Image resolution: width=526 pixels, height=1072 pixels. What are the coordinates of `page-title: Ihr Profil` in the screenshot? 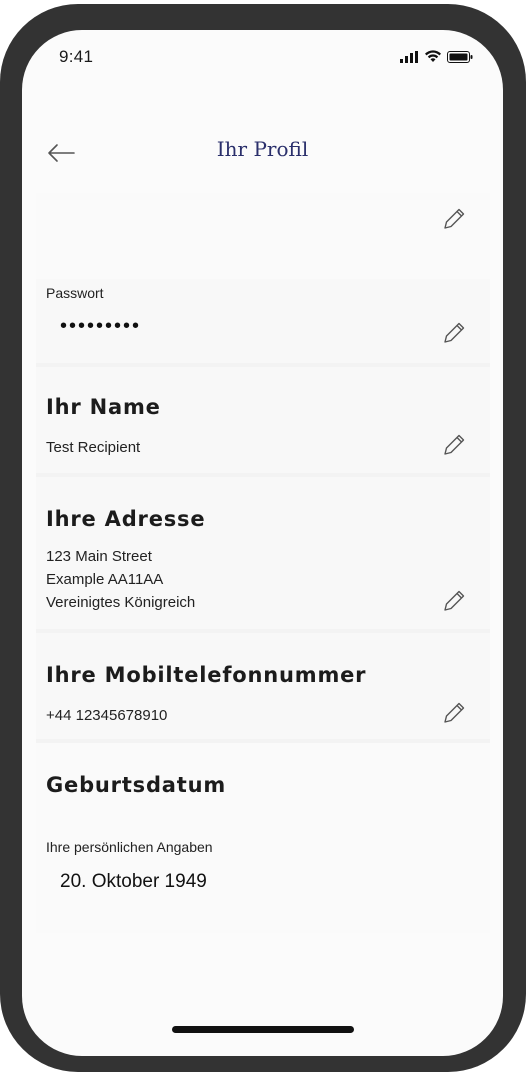 It's located at (262, 149).